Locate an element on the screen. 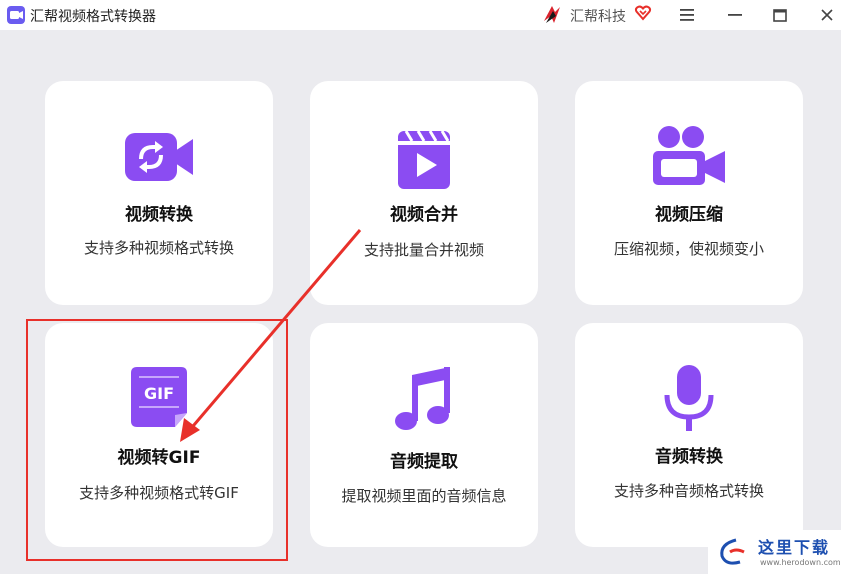 The width and height of the screenshot is (841, 574). card-description: 支持批量合并视频 is located at coordinates (423, 250).